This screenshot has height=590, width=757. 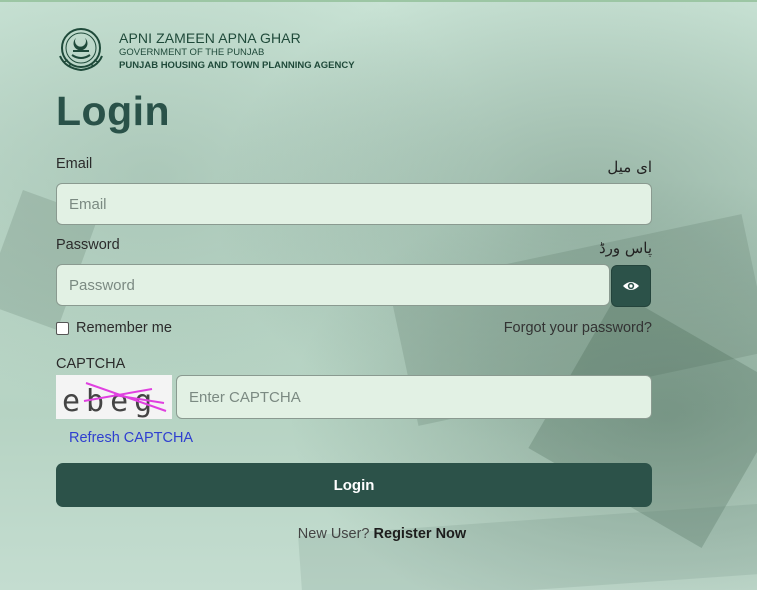 I want to click on register-prompt-text: New User?, so click(x=333, y=534).